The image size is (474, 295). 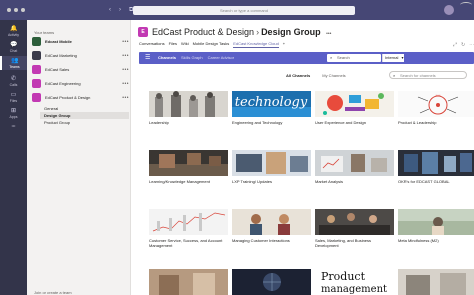 What do you see at coordinates (13, 126) in the screenshot?
I see `more-apps-icon: •••` at bounding box center [13, 126].